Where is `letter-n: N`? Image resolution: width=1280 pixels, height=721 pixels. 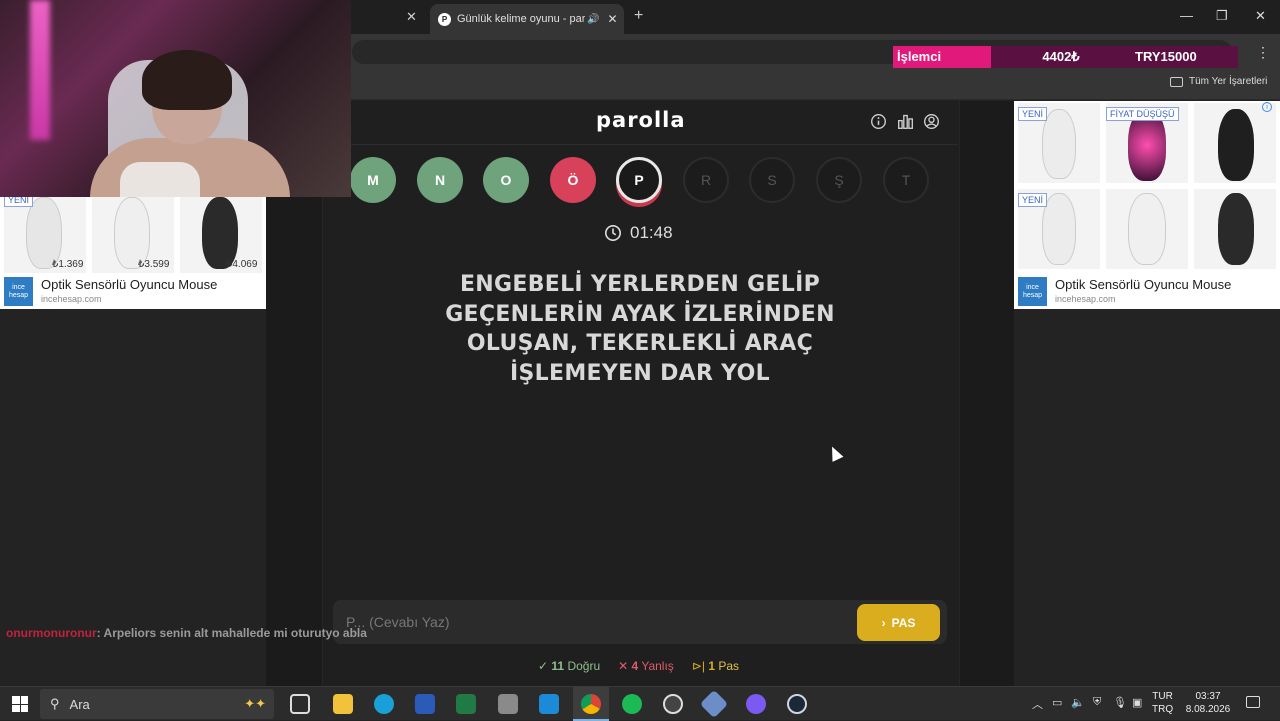
letter-n: N is located at coordinates (440, 180).